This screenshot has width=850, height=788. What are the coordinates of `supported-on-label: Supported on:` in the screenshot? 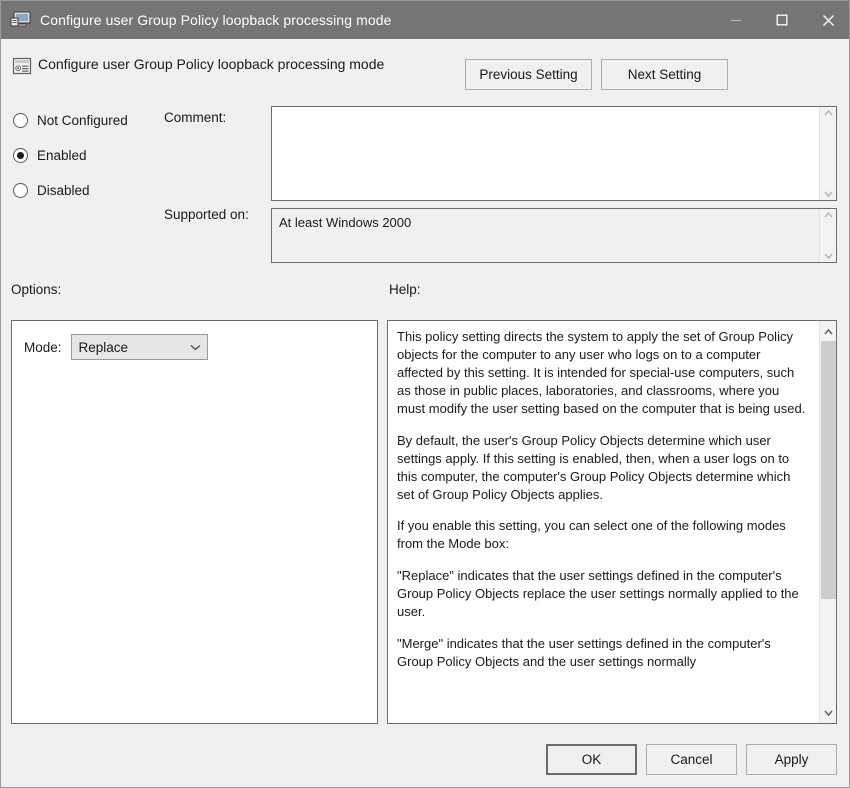 It's located at (206, 214).